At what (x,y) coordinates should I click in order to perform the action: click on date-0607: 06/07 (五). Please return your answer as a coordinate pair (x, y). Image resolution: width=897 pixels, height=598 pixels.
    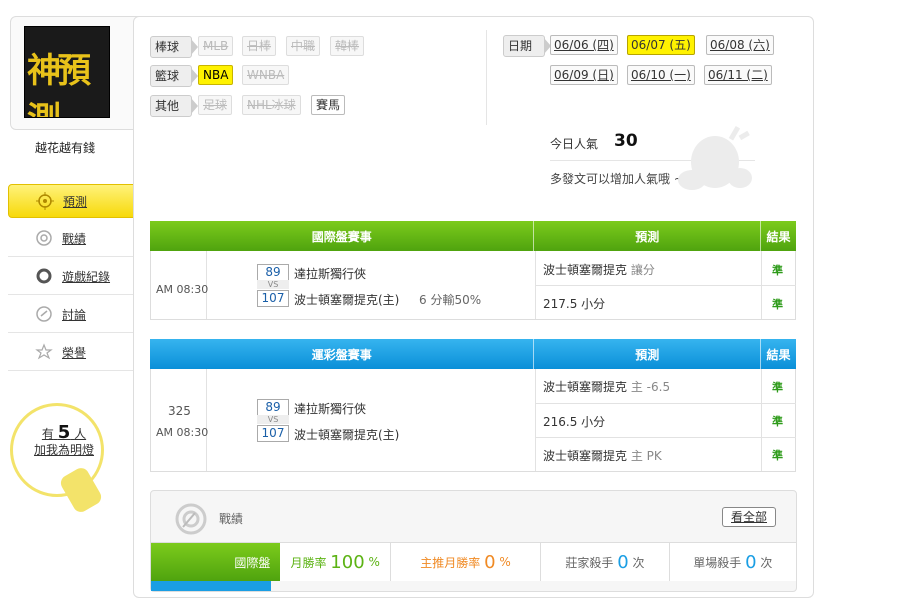
    Looking at the image, I should click on (661, 45).